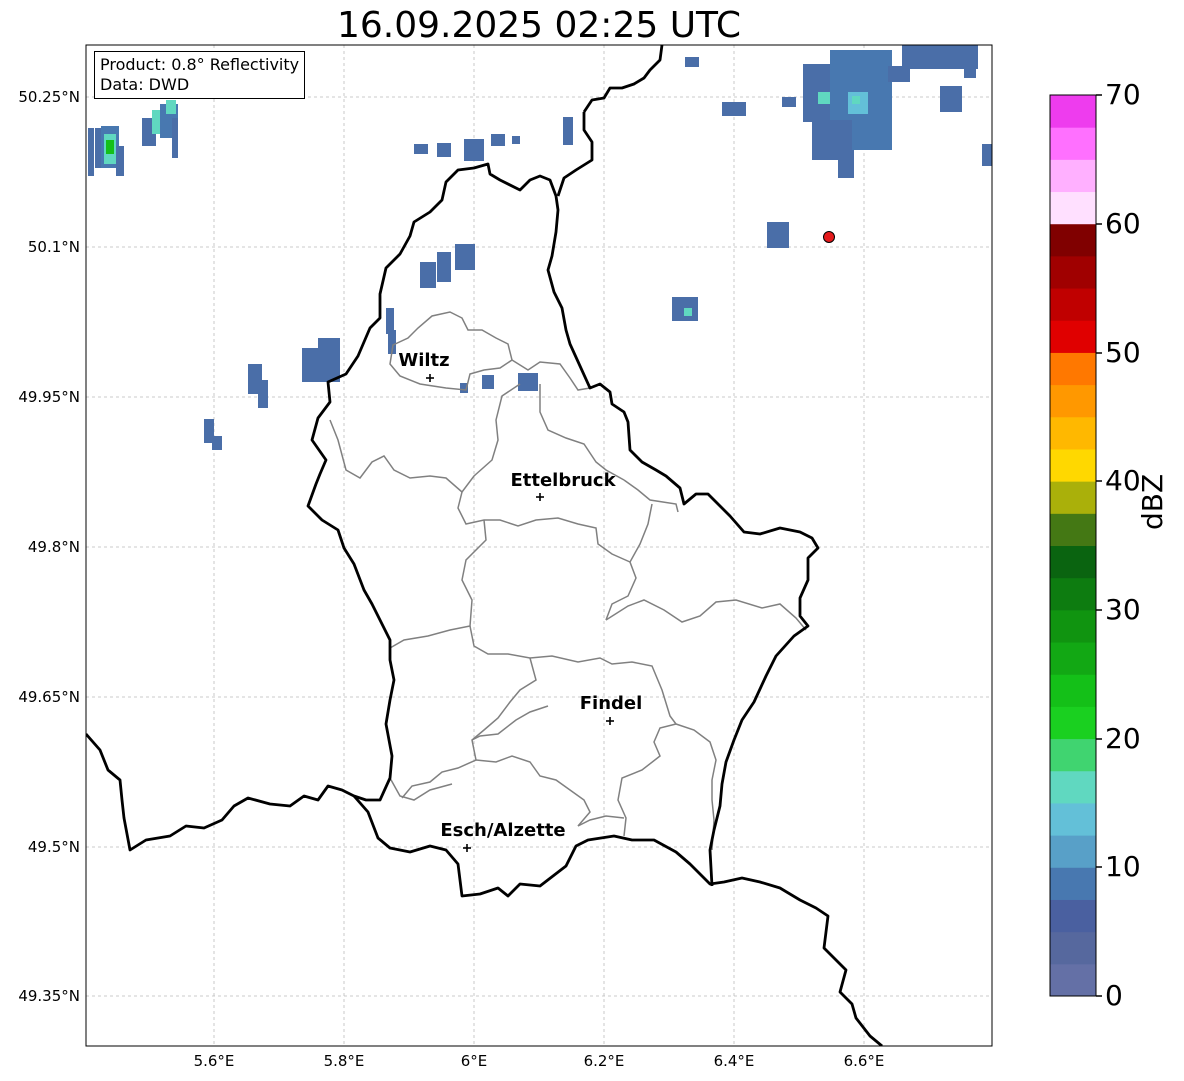 The image size is (1184, 1081). I want to click on lat-label-49.5: 49.5°N, so click(53, 847).